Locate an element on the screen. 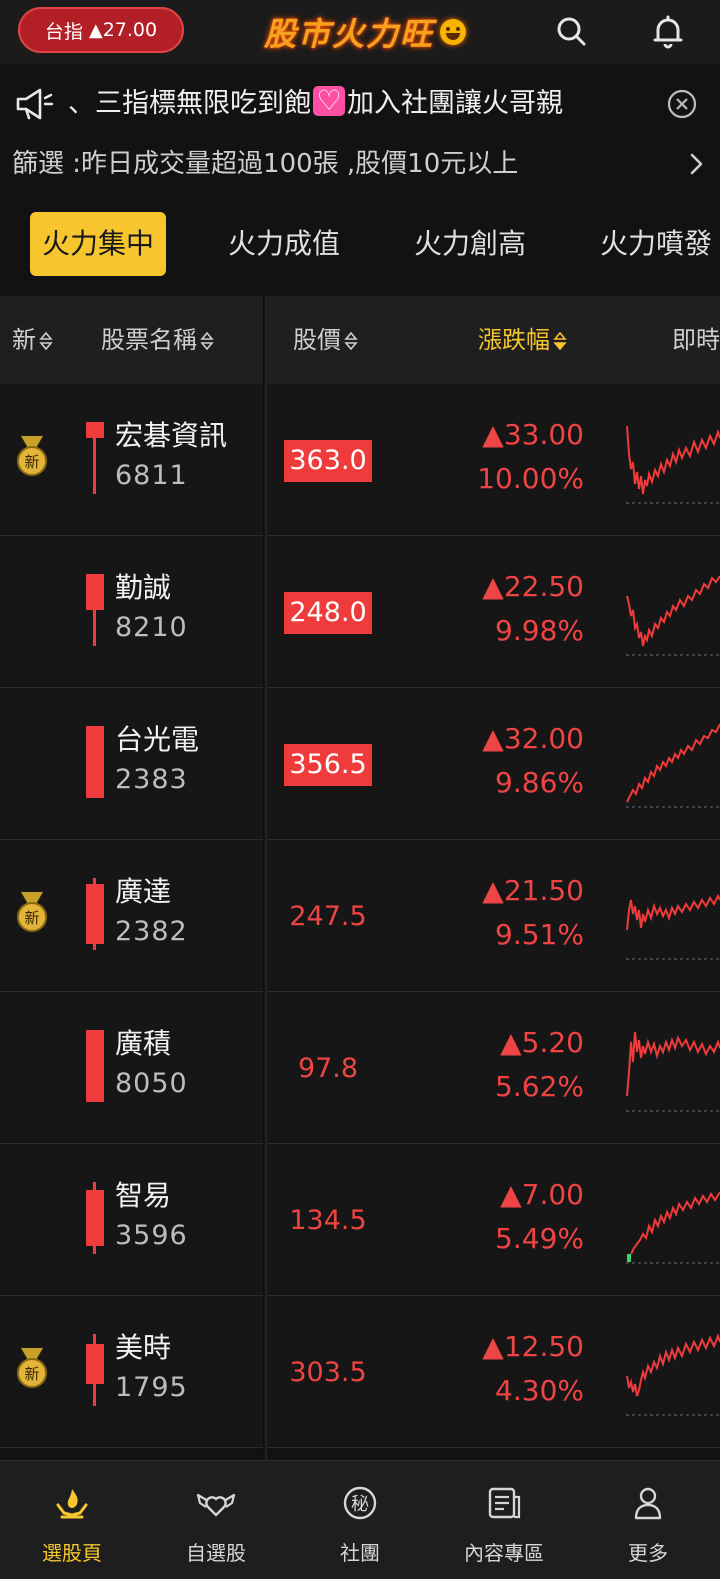  stock-price: 134.5 is located at coordinates (328, 1220).